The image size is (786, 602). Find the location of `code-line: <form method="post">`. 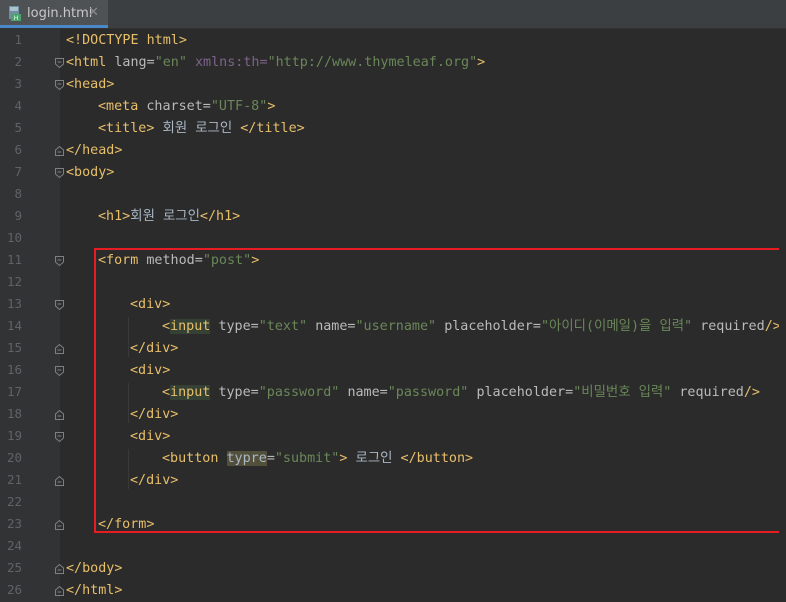

code-line: <form method="post"> is located at coordinates (178, 261).